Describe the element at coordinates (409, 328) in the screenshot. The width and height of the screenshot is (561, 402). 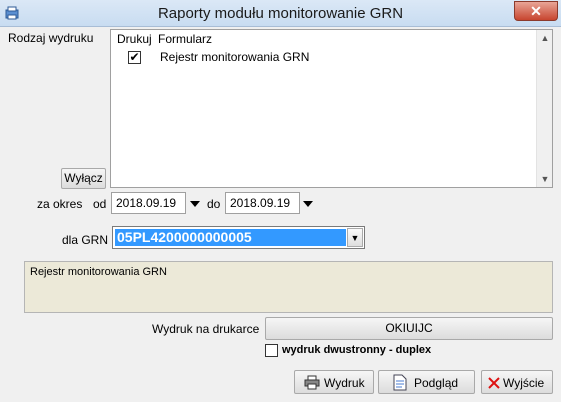
I see `printer-select-button: OKIUIJC` at that location.